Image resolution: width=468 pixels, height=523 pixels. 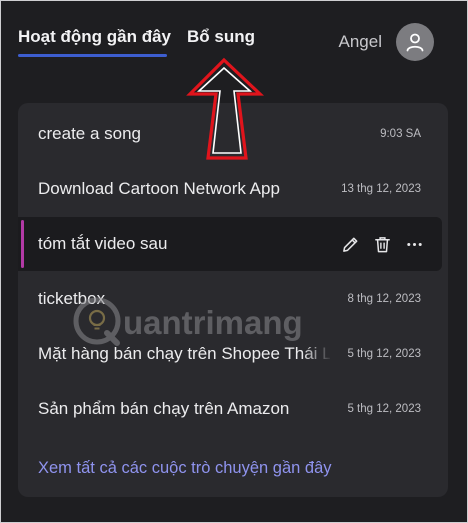 What do you see at coordinates (230, 299) in the screenshot?
I see `conversation-row: ticketbox 8 thg 12, 2023` at bounding box center [230, 299].